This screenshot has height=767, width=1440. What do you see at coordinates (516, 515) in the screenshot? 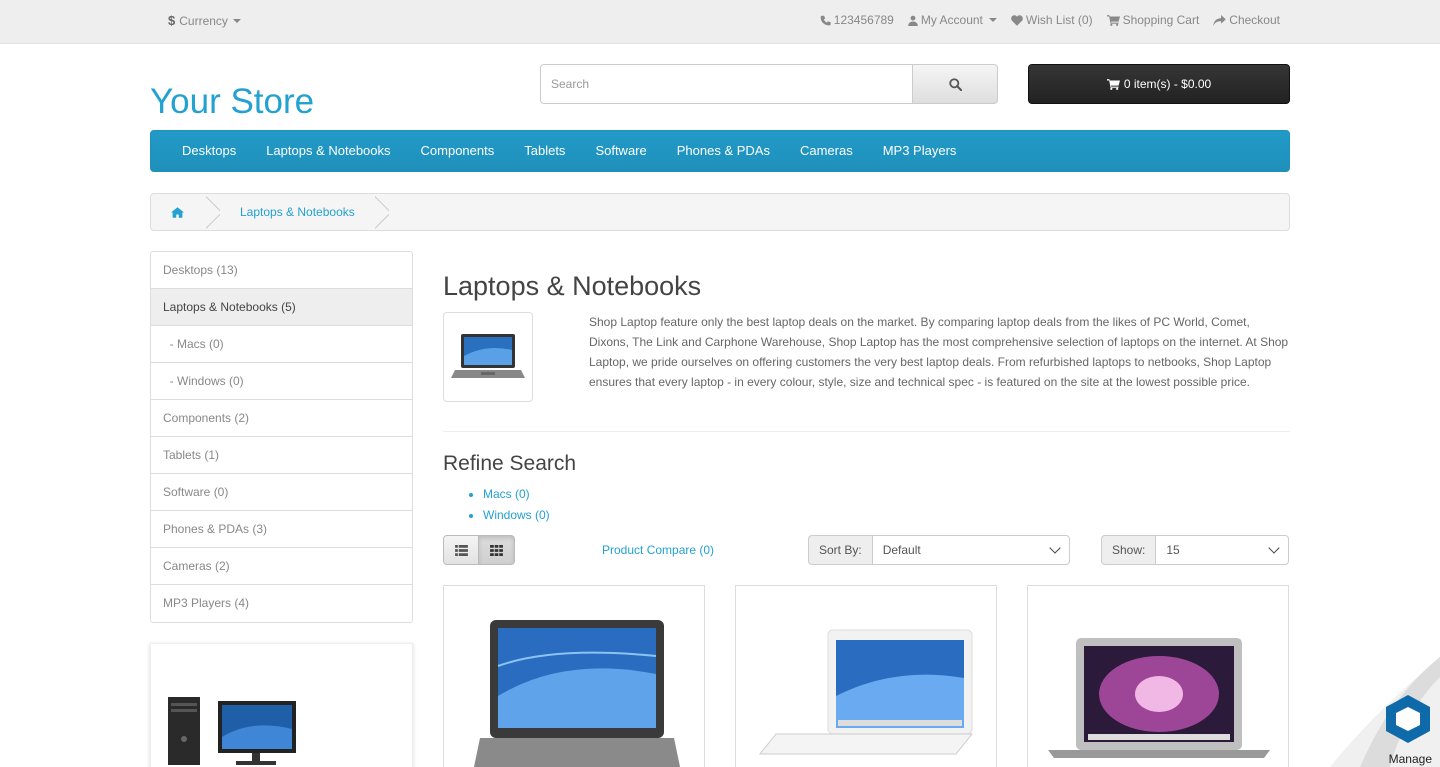
I see `refine-link-windows: Windows (0)` at bounding box center [516, 515].